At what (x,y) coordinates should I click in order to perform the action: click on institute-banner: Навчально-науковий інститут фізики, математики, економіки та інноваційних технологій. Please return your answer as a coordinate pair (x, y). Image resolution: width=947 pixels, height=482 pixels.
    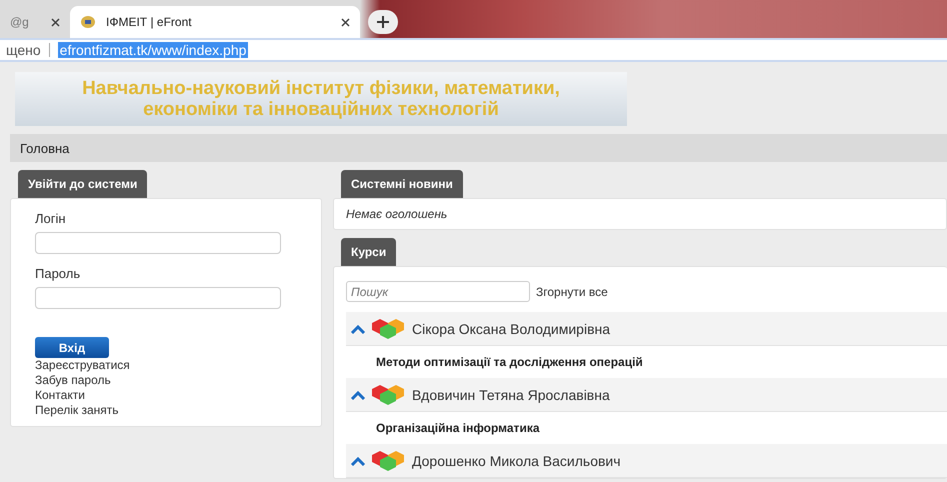
    Looking at the image, I should click on (321, 99).